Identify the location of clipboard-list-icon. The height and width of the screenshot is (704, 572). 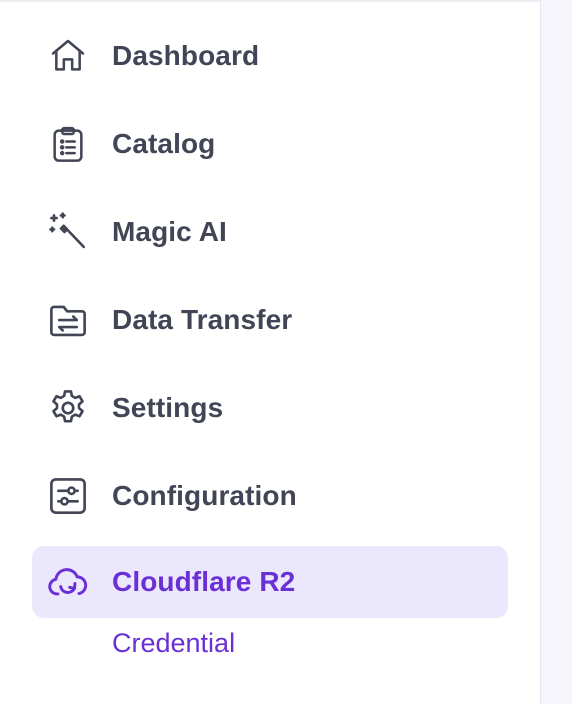
(68, 144).